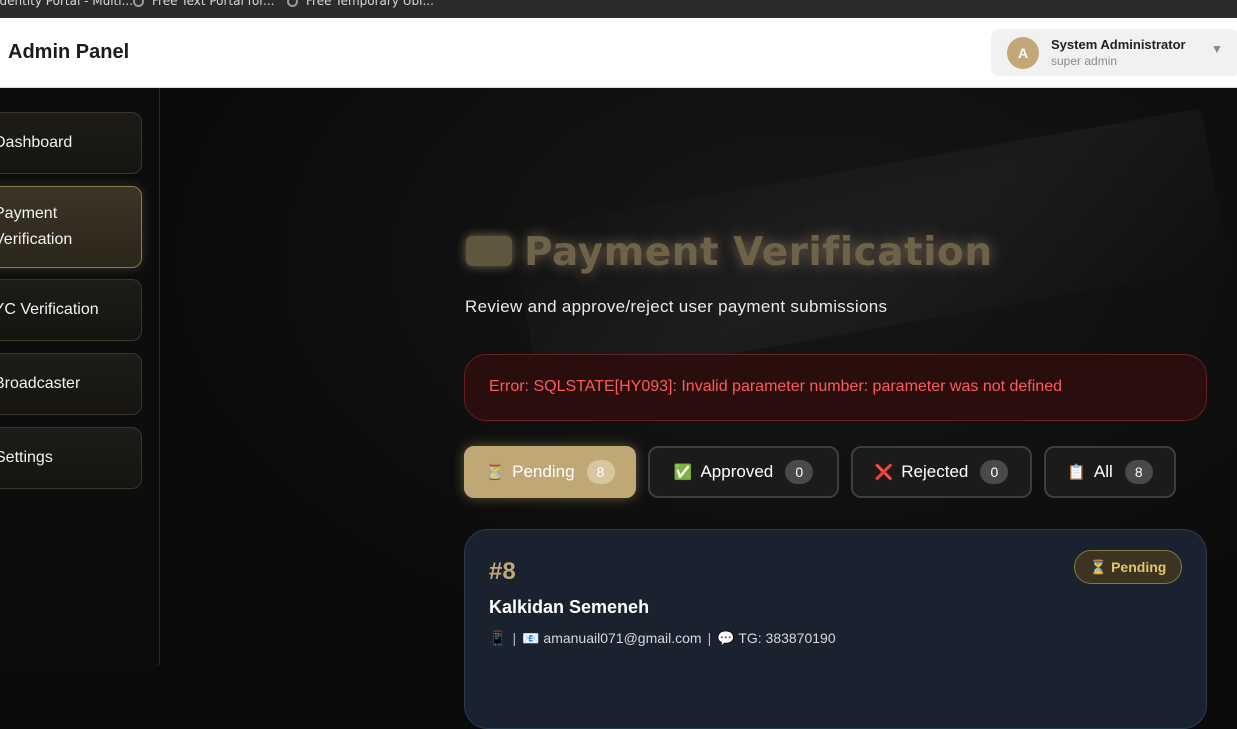 The width and height of the screenshot is (1237, 729). What do you see at coordinates (489, 250) in the screenshot?
I see `card-icon` at bounding box center [489, 250].